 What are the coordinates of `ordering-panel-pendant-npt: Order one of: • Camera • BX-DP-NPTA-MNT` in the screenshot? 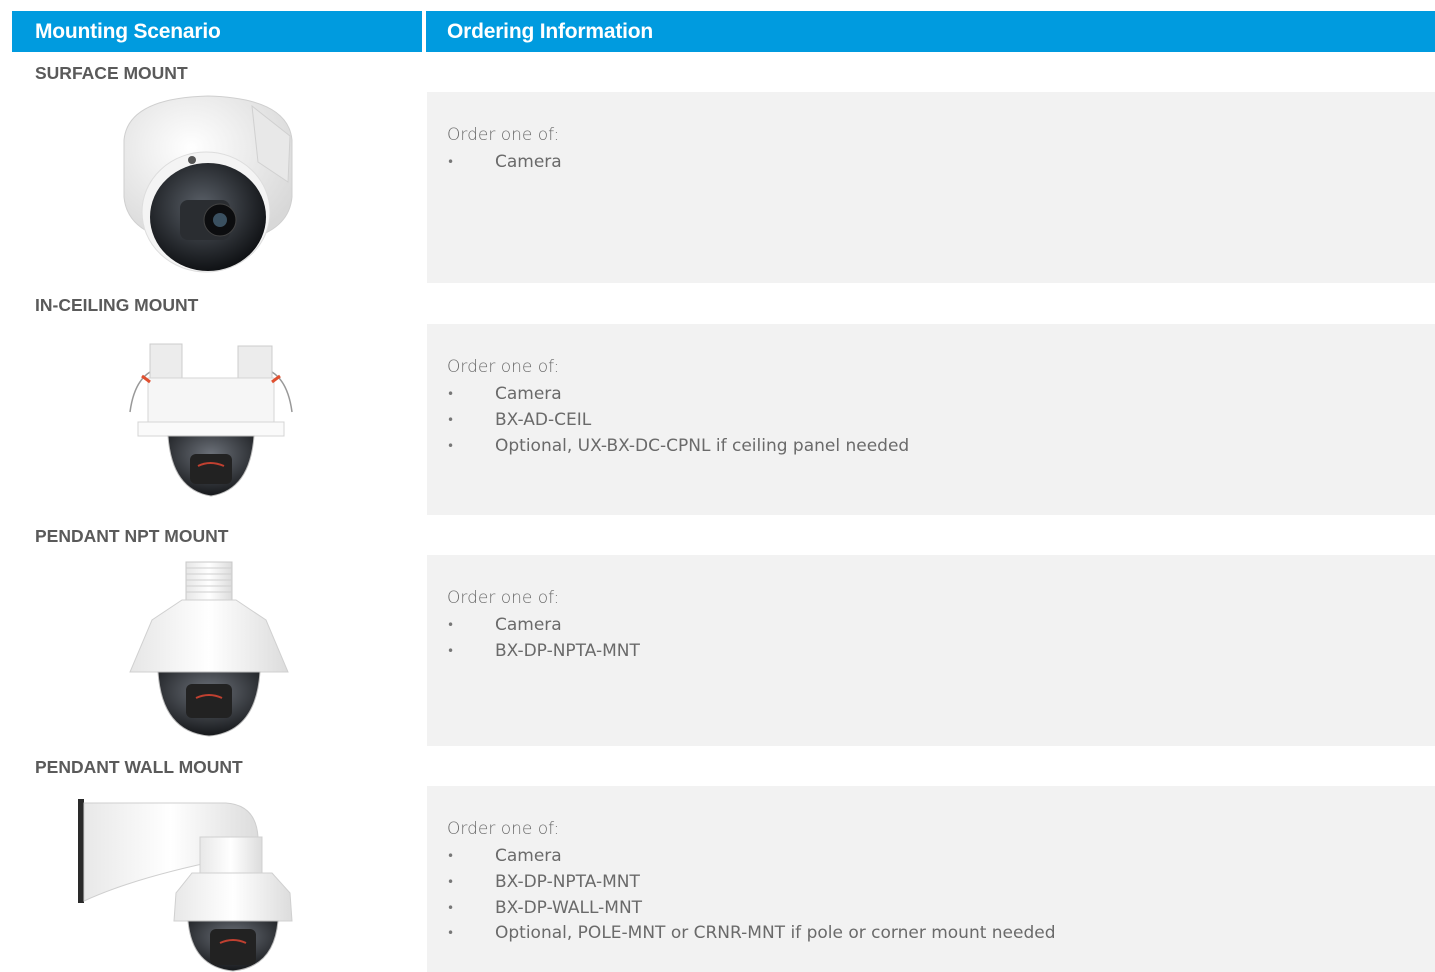 It's located at (931, 650).